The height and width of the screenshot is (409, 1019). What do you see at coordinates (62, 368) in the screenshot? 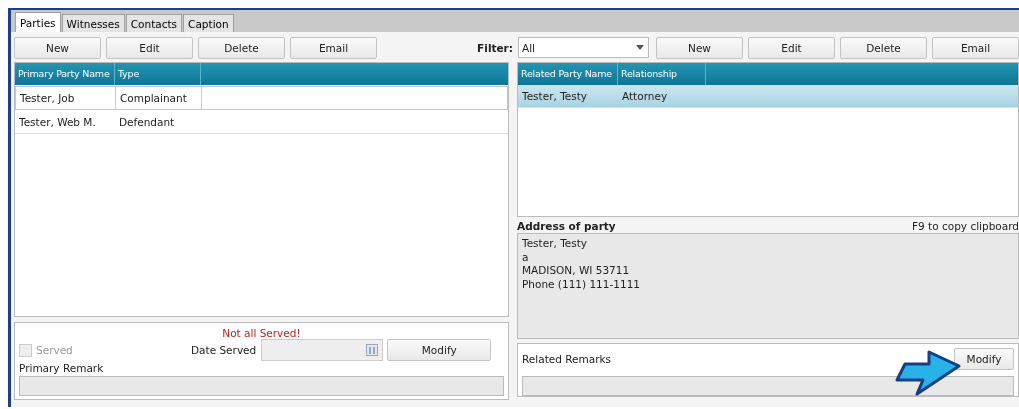
I see `field-label: Primary Remark` at bounding box center [62, 368].